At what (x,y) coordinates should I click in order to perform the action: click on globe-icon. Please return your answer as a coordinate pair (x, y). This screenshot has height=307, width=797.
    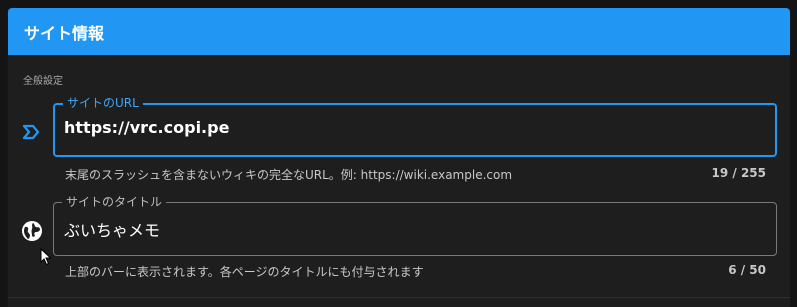
    Looking at the image, I should click on (32, 231).